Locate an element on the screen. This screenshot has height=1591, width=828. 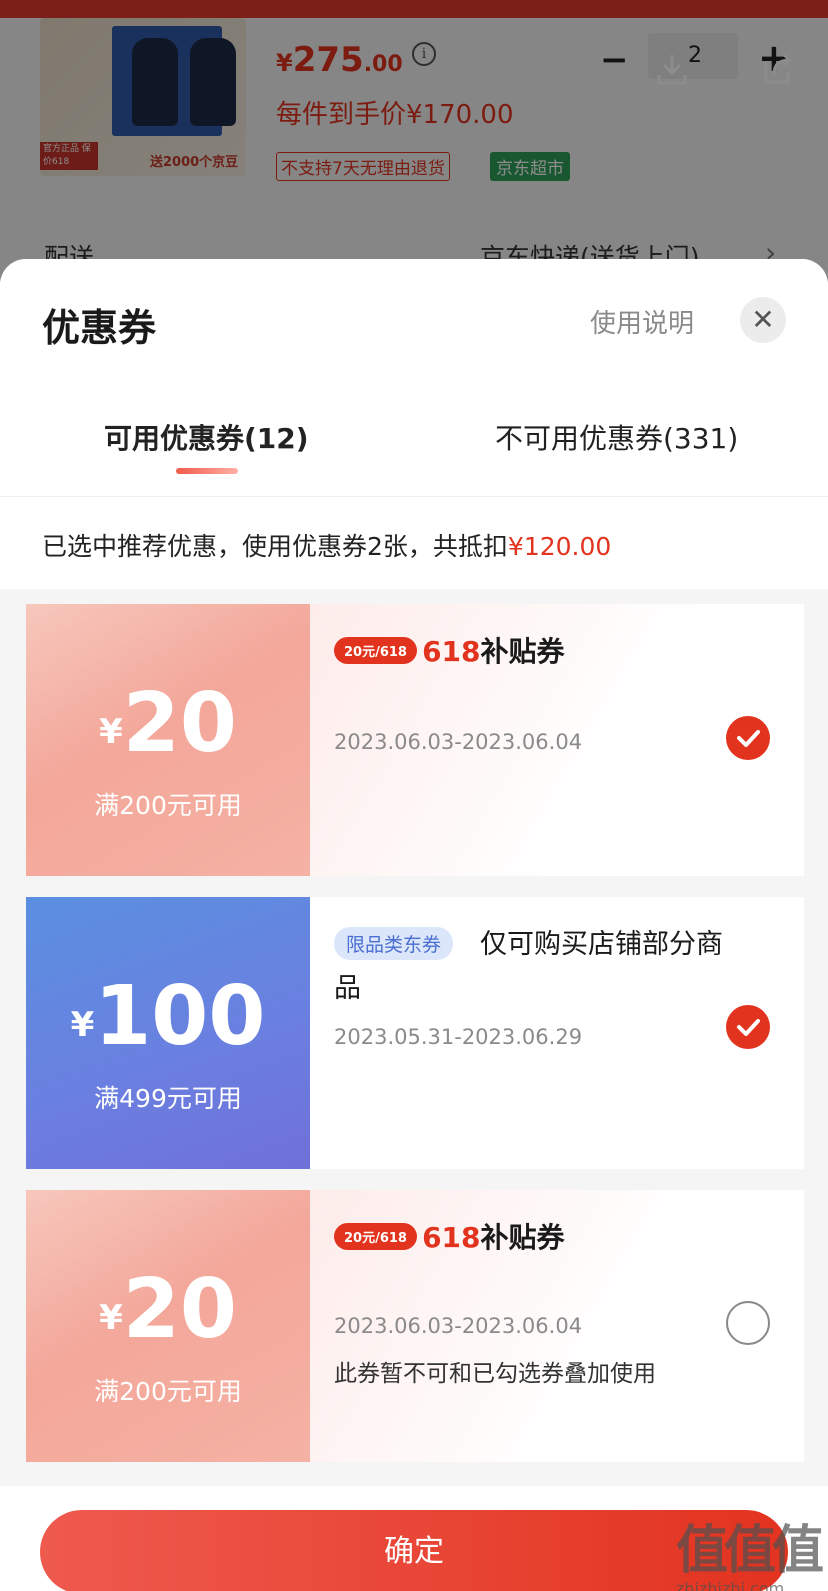
watermark-logo: 值值值 is located at coordinates (750, 1551).